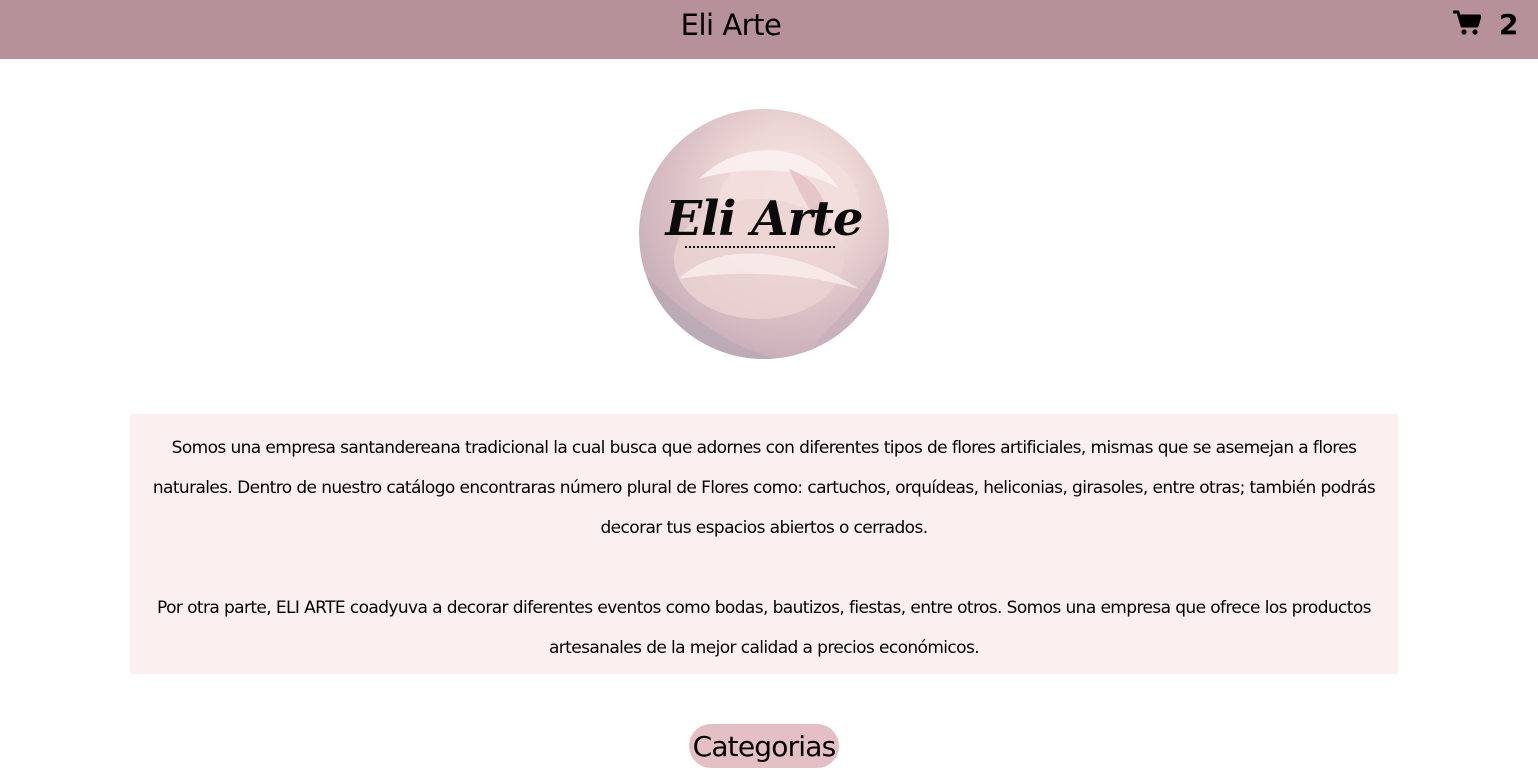 The width and height of the screenshot is (1538, 772). Describe the element at coordinates (760, 247) in the screenshot. I see `logo-dotted-underline` at that location.